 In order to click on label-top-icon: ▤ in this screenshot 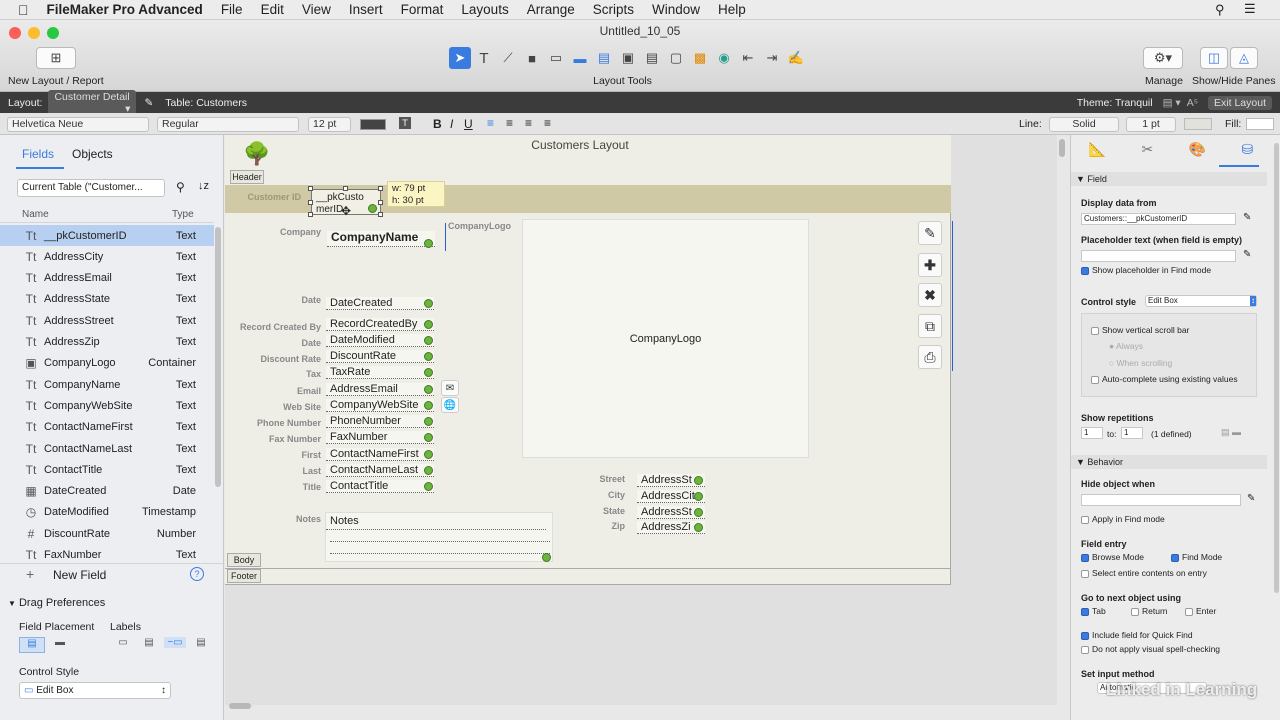, I will do `click(149, 642)`.